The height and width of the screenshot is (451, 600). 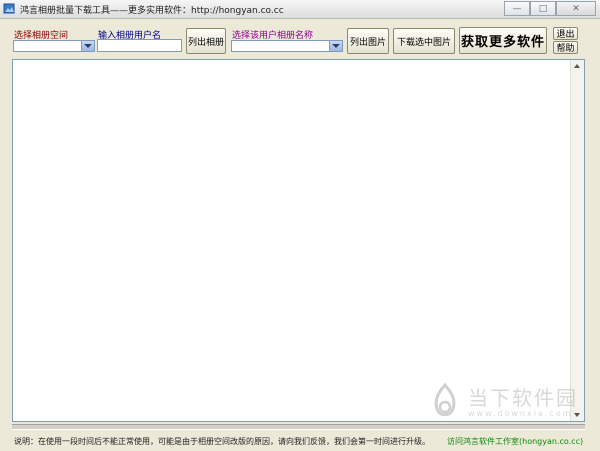 I want to click on list-images-button: 列出图片, so click(x=368, y=41).